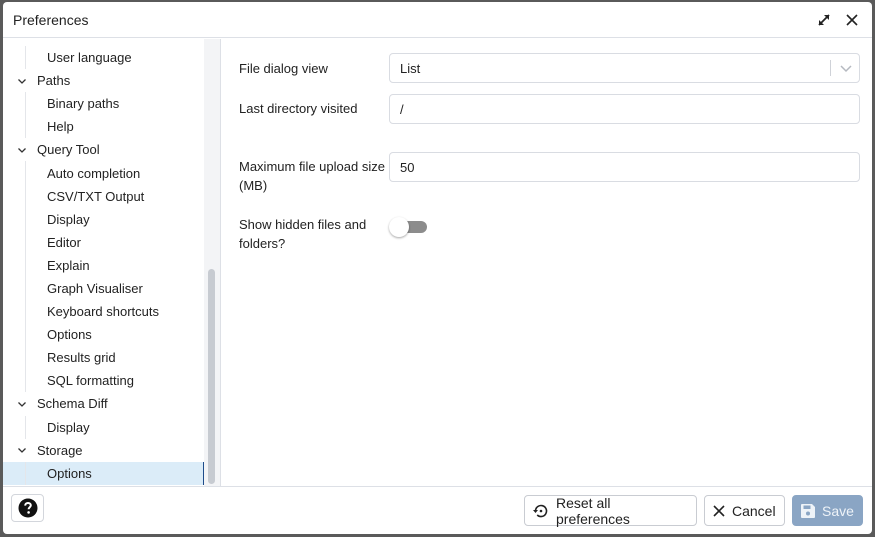  Describe the element at coordinates (624, 167) in the screenshot. I see `max-upload-input: 50` at that location.